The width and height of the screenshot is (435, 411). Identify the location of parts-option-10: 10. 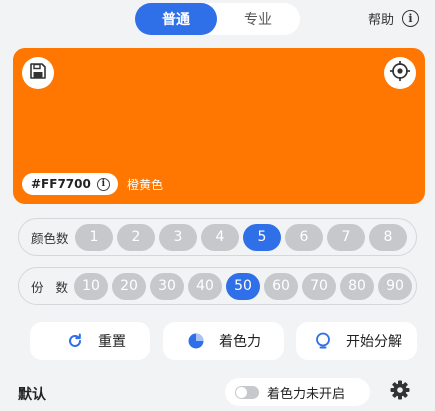
(91, 286).